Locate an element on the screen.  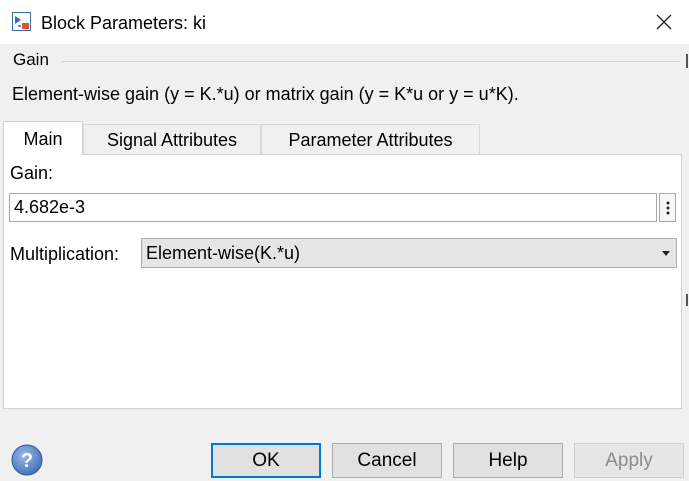
tab-label: Main is located at coordinates (43, 139).